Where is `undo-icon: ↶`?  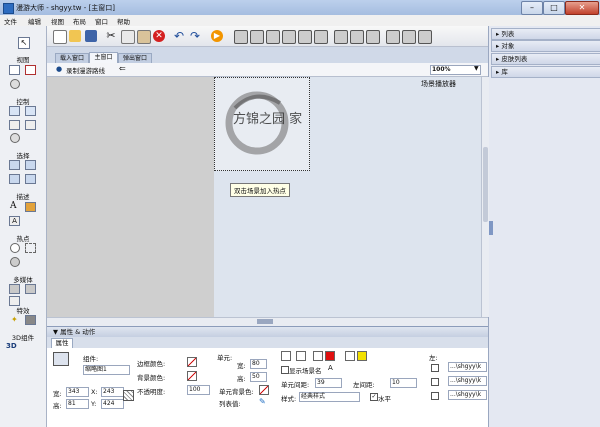 undo-icon: ↶ is located at coordinates (179, 36).